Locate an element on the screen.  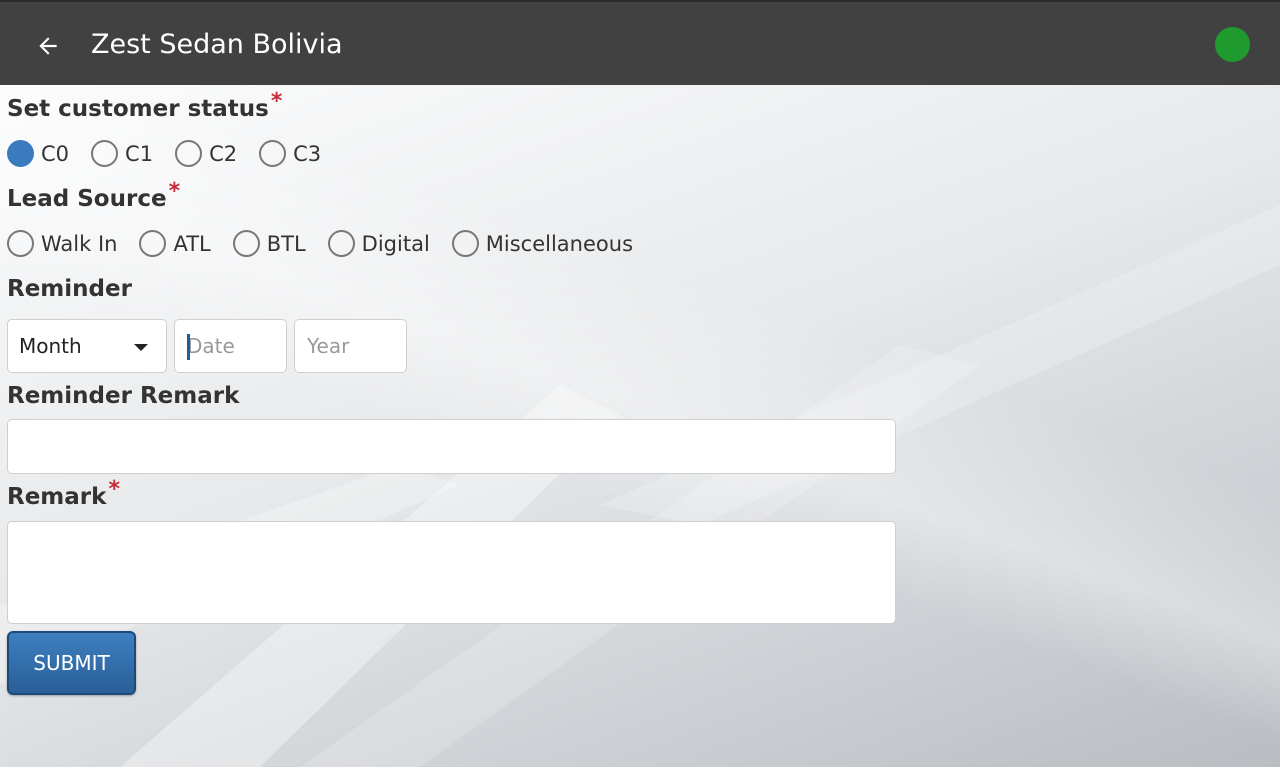
radio-c2: C2 is located at coordinates (206, 153).